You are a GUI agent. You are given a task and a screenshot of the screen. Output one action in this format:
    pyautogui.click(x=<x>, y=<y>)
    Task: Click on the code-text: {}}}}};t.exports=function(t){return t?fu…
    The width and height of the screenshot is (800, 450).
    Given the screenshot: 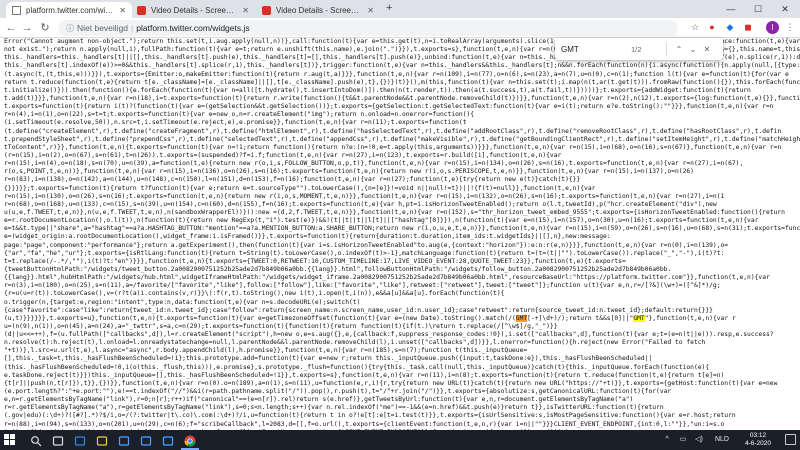 What is the action you would take?
    pyautogui.click(x=300, y=188)
    